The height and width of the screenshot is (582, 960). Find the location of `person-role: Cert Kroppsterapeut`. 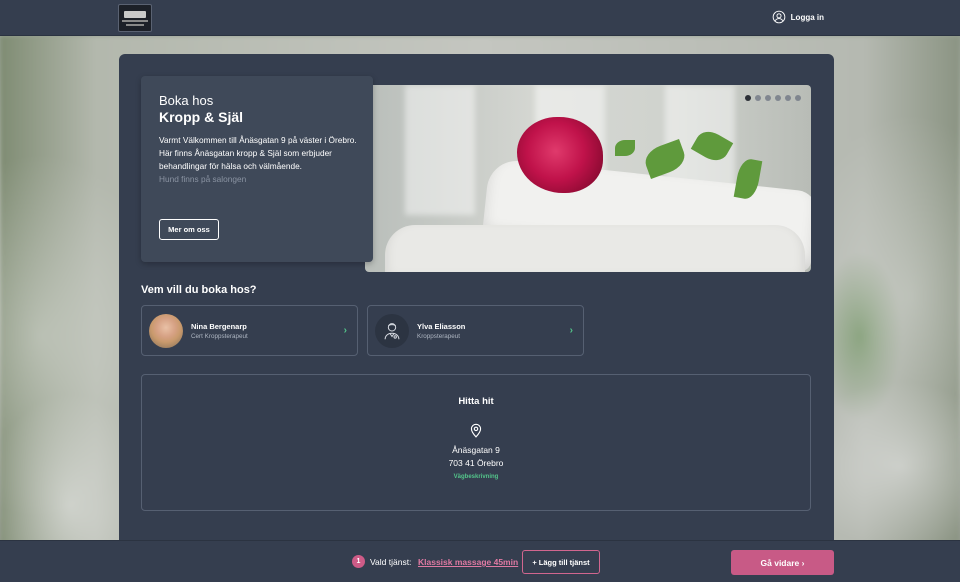

person-role: Cert Kroppsterapeut is located at coordinates (219, 336).